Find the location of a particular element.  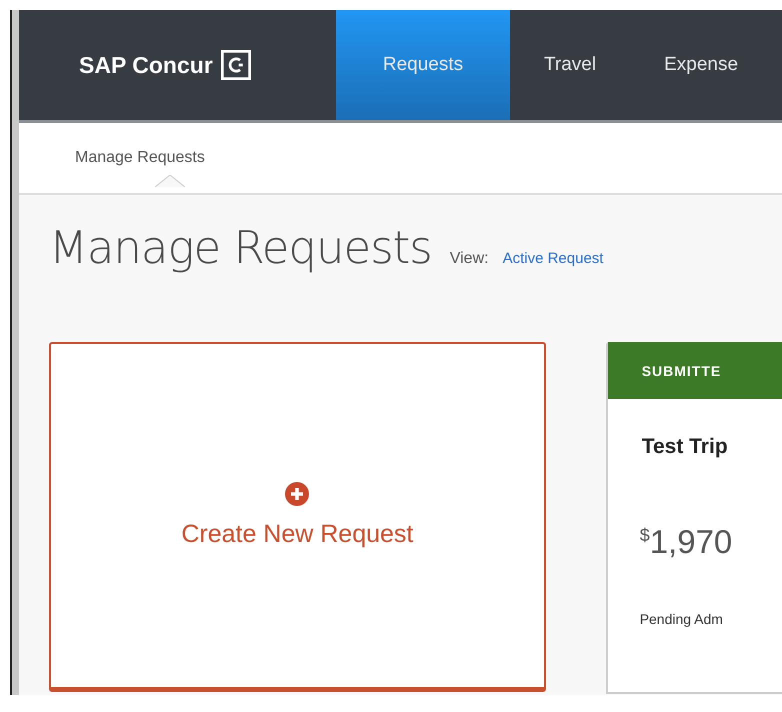

page-title: Manage Requests is located at coordinates (240, 247).